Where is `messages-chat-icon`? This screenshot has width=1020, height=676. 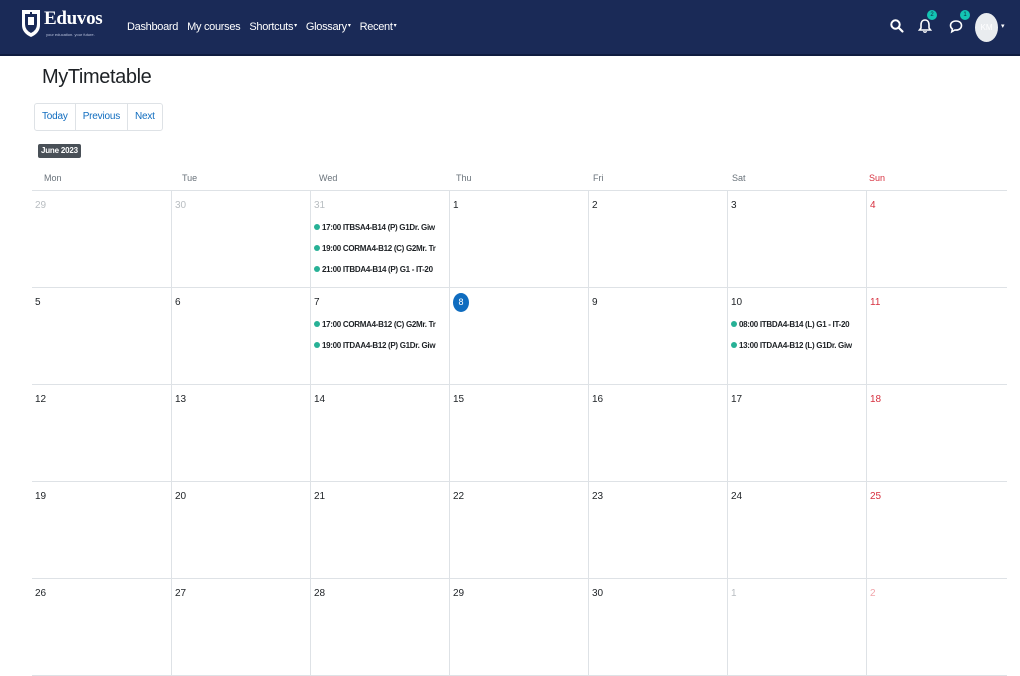 messages-chat-icon is located at coordinates (956, 26).